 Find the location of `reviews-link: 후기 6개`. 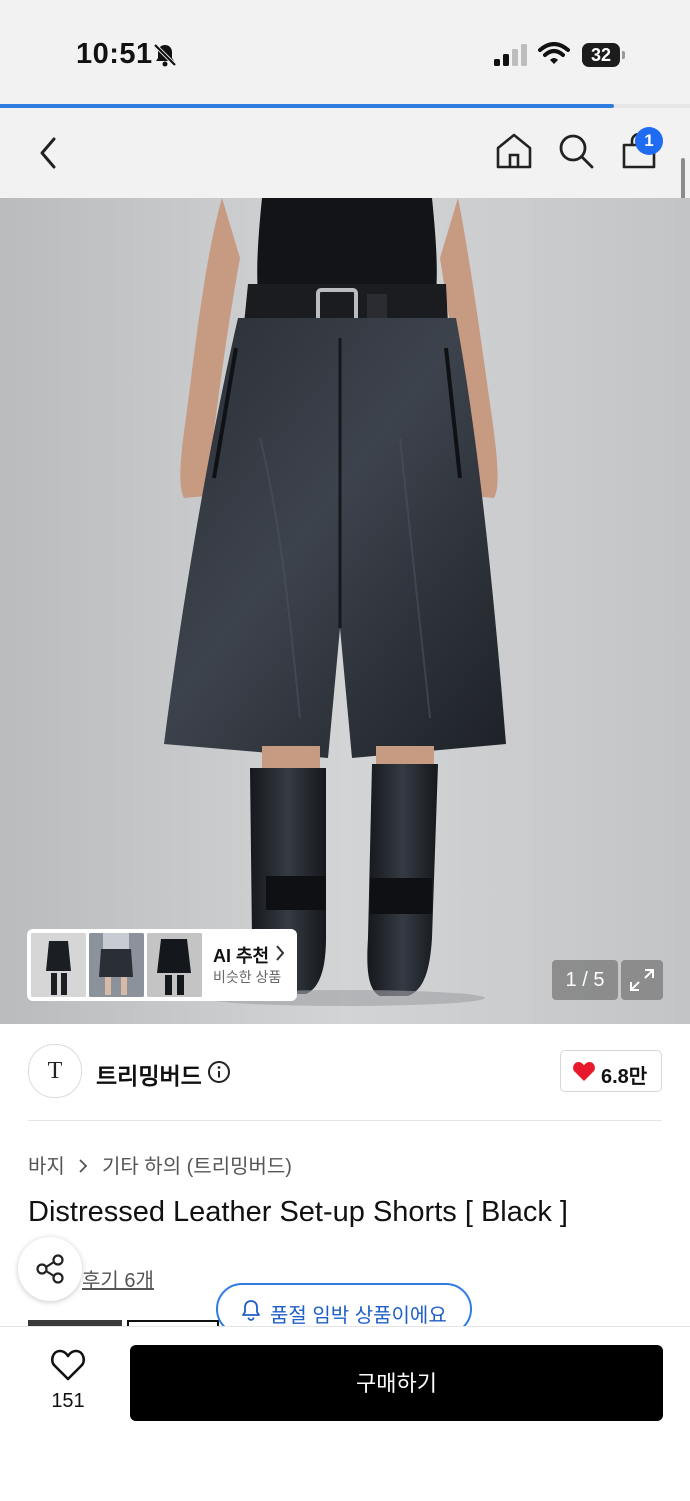

reviews-link: 후기 6개 is located at coordinates (118, 1278).